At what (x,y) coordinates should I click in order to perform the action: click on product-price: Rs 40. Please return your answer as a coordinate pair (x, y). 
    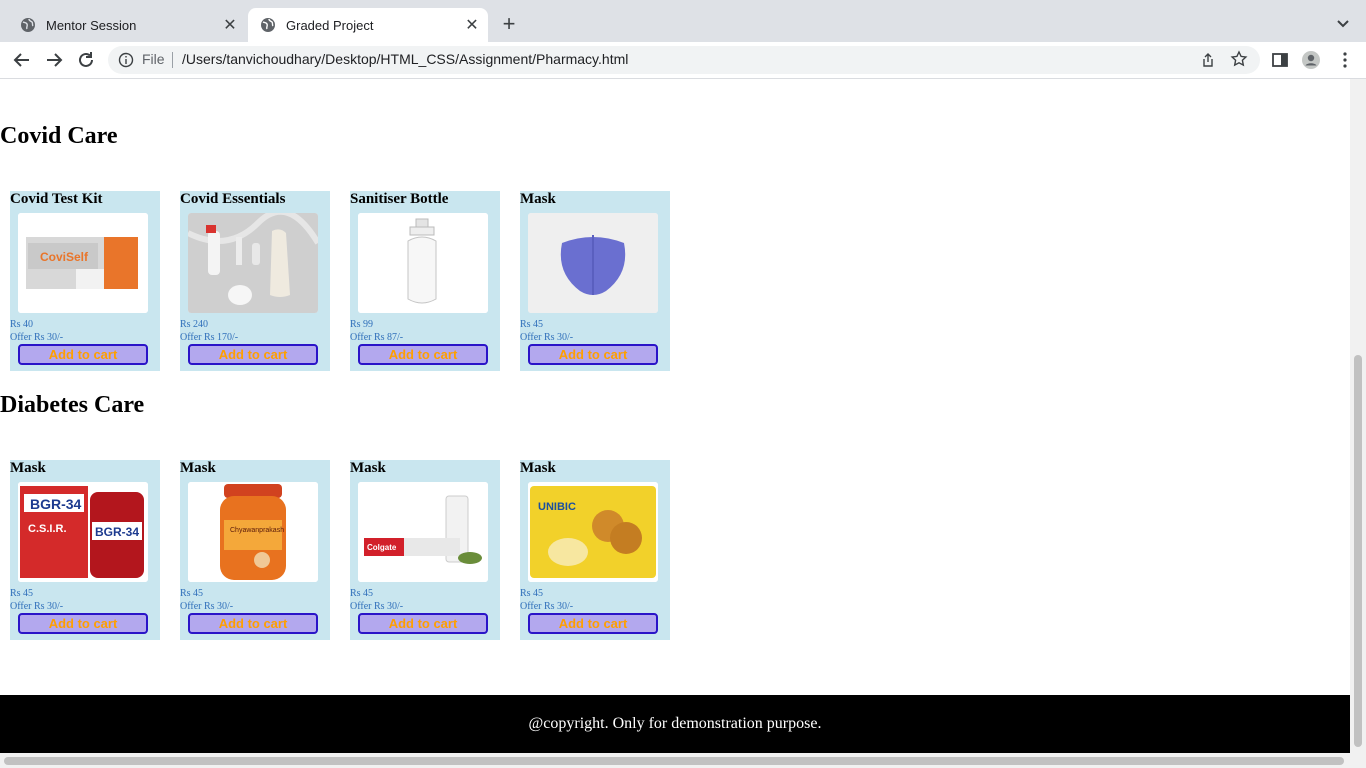
    Looking at the image, I should click on (22, 324).